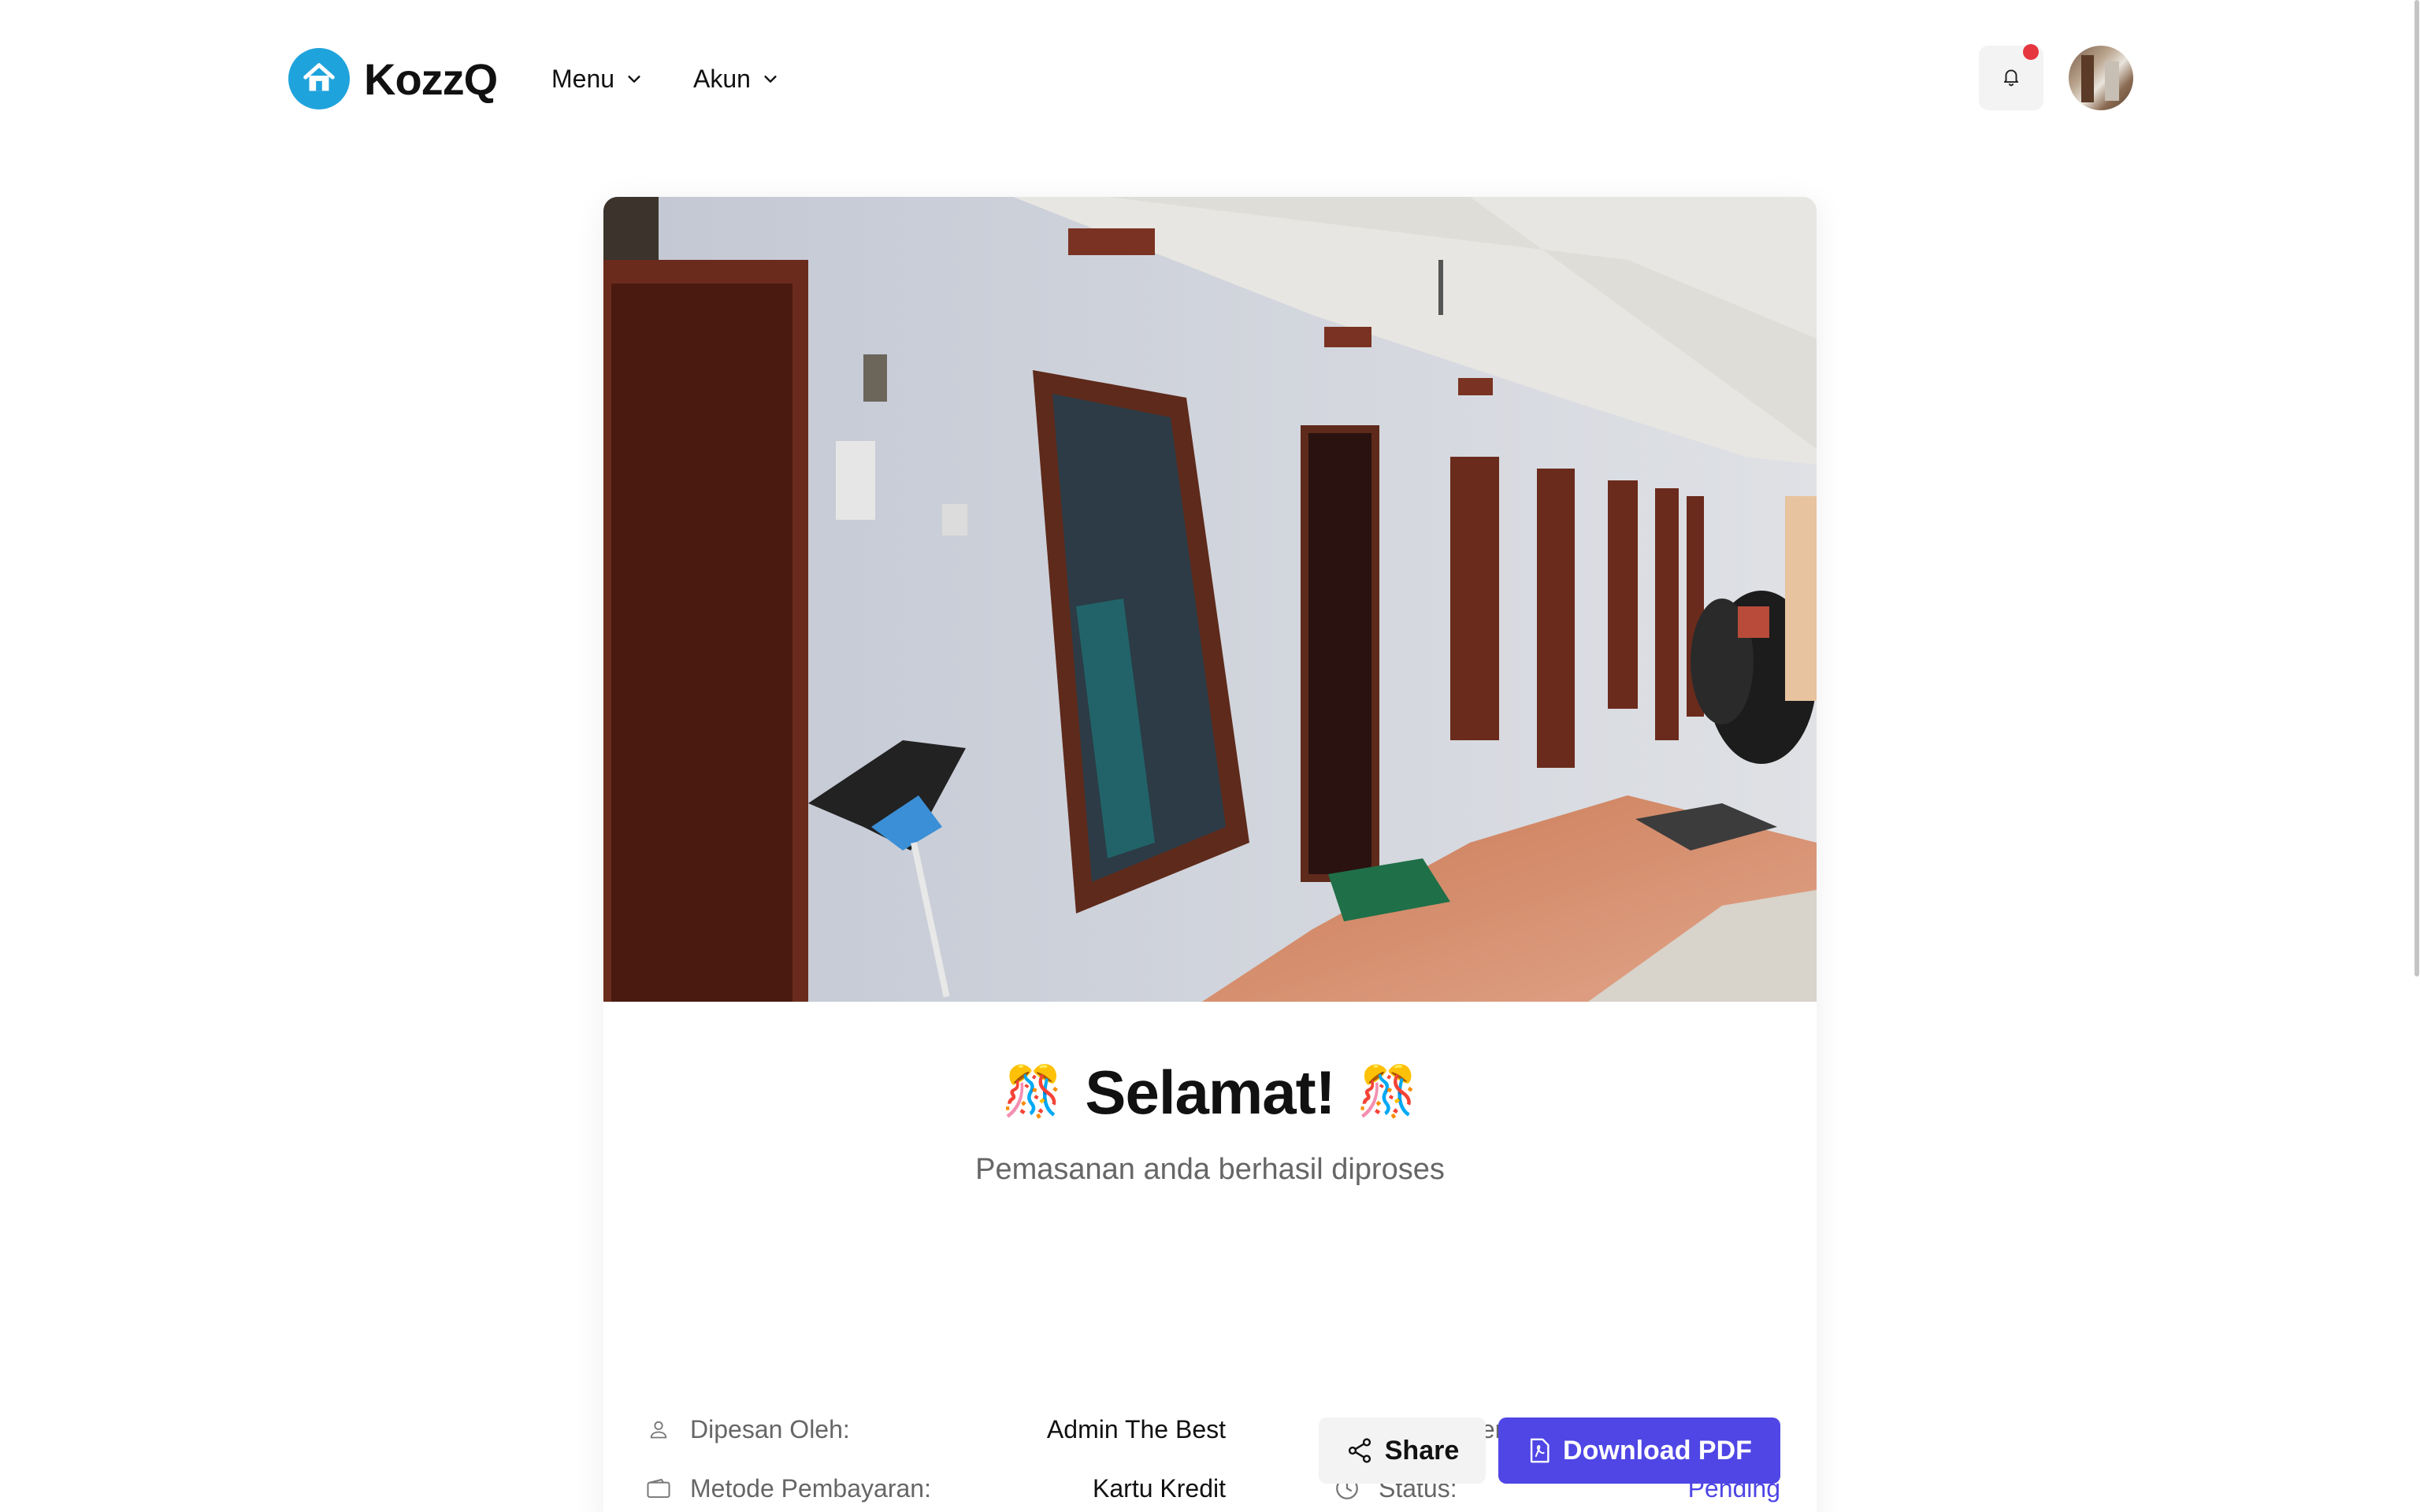  Describe the element at coordinates (1359, 1450) in the screenshot. I see `share-icon` at that location.